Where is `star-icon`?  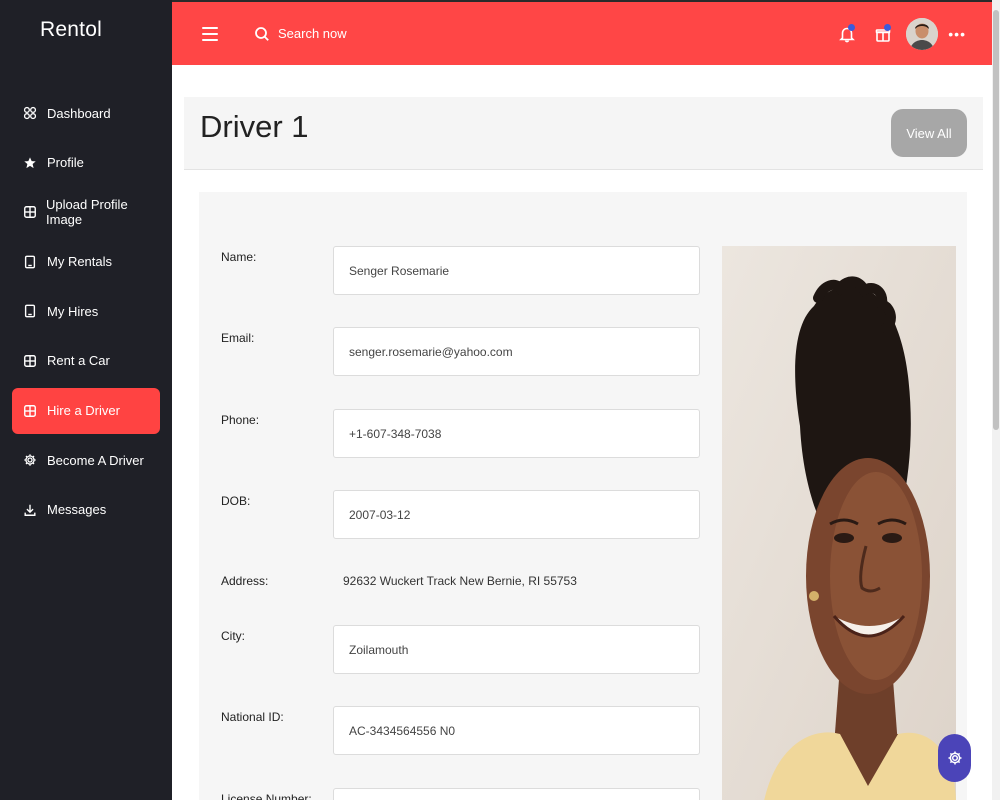 star-icon is located at coordinates (30, 163).